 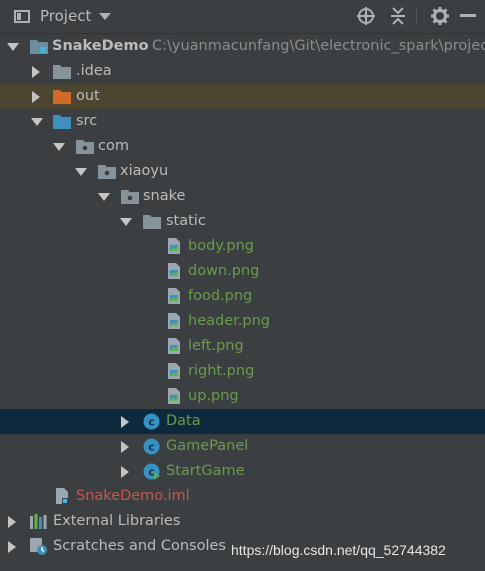 What do you see at coordinates (133, 496) in the screenshot?
I see `file-label: SnakeDemo.iml` at bounding box center [133, 496].